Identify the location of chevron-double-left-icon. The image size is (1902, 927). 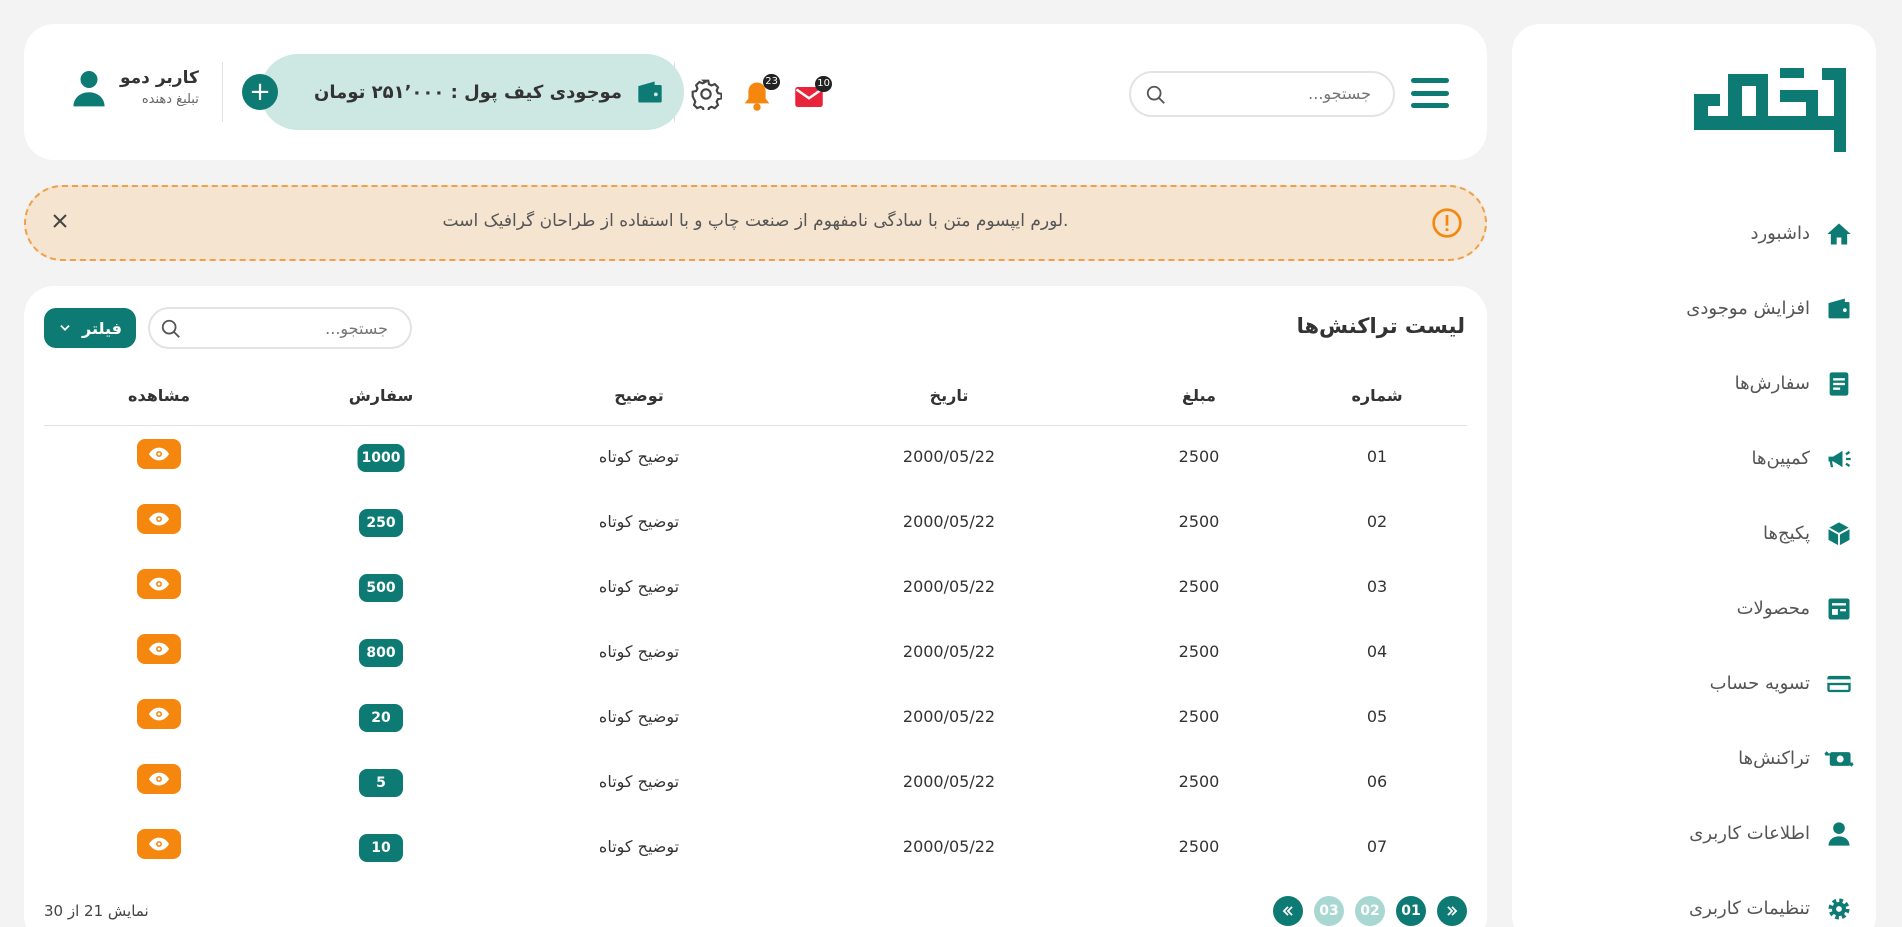
(1287, 911).